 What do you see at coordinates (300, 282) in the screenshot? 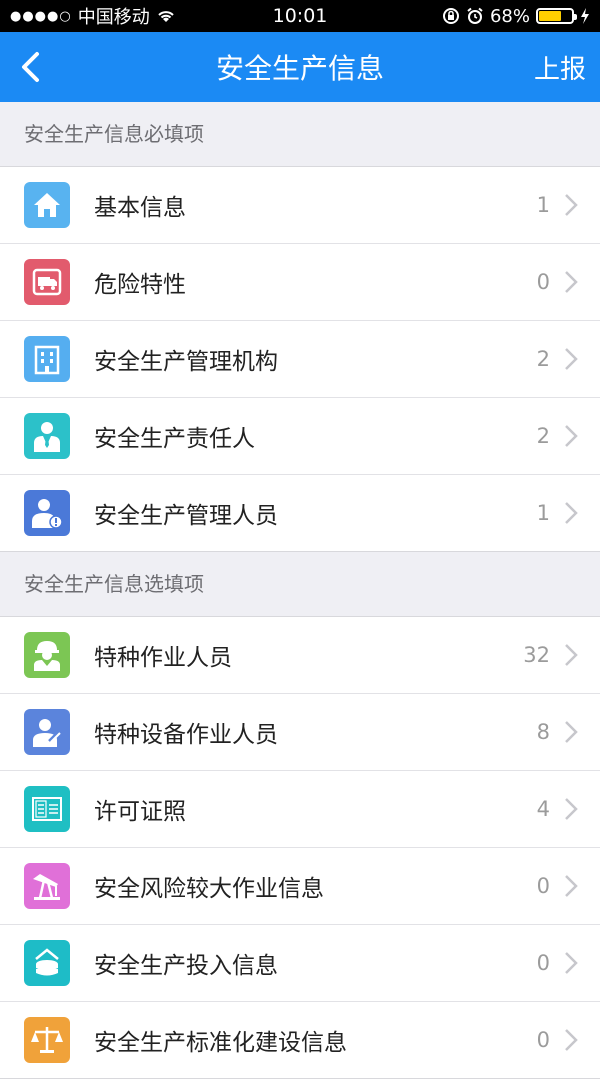
I see `list-item-hazard-properties: 危险特性 0` at bounding box center [300, 282].